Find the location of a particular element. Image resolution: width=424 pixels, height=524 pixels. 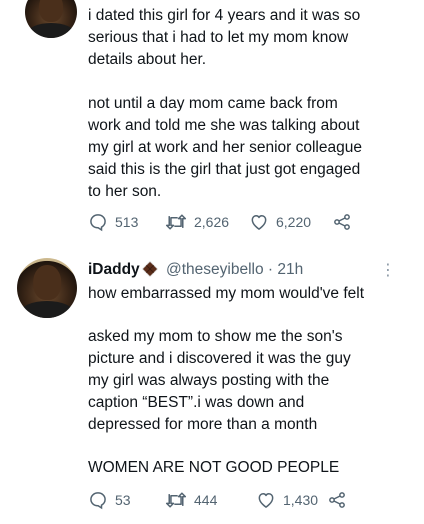

tweet-text-paragraph: how embarrassed my mom would've felt is located at coordinates (226, 293).